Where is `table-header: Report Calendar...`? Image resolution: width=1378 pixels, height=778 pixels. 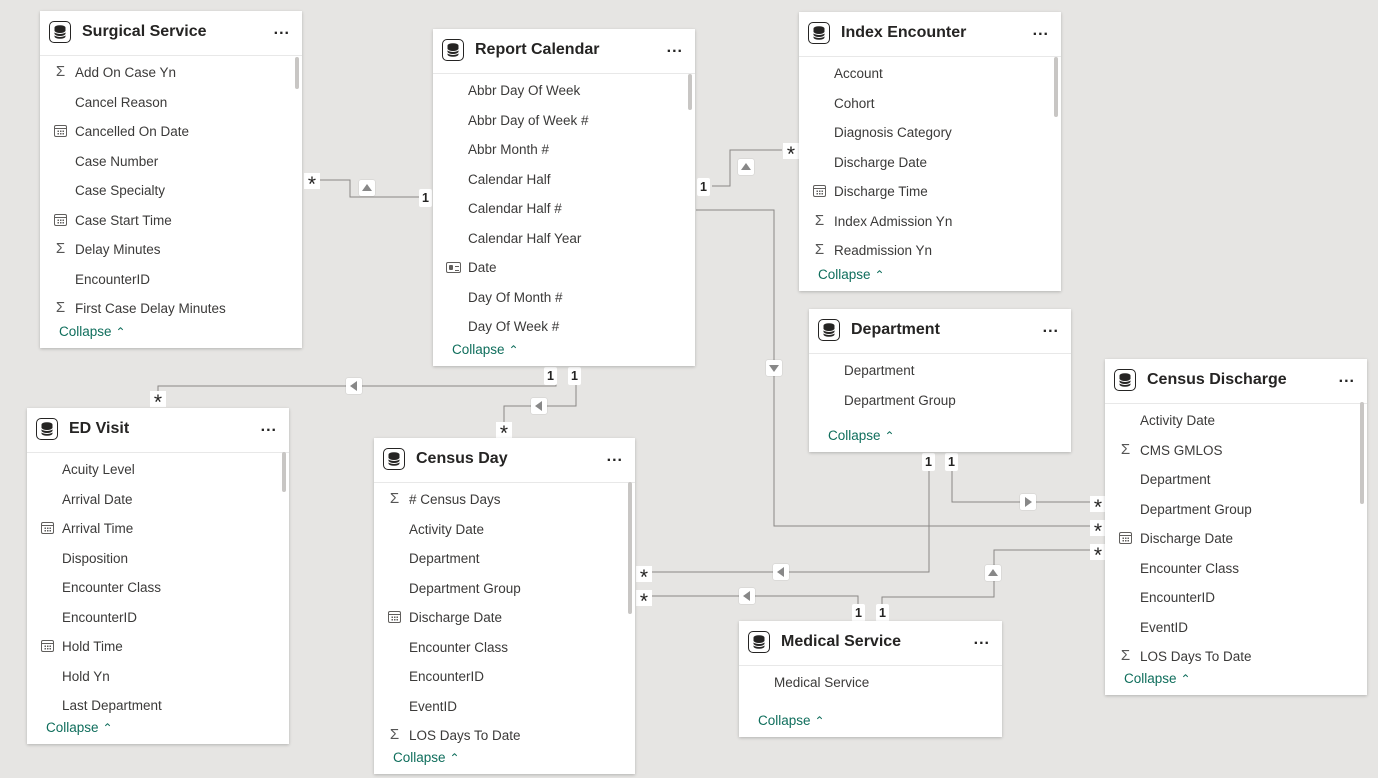 table-header: Report Calendar... is located at coordinates (564, 51).